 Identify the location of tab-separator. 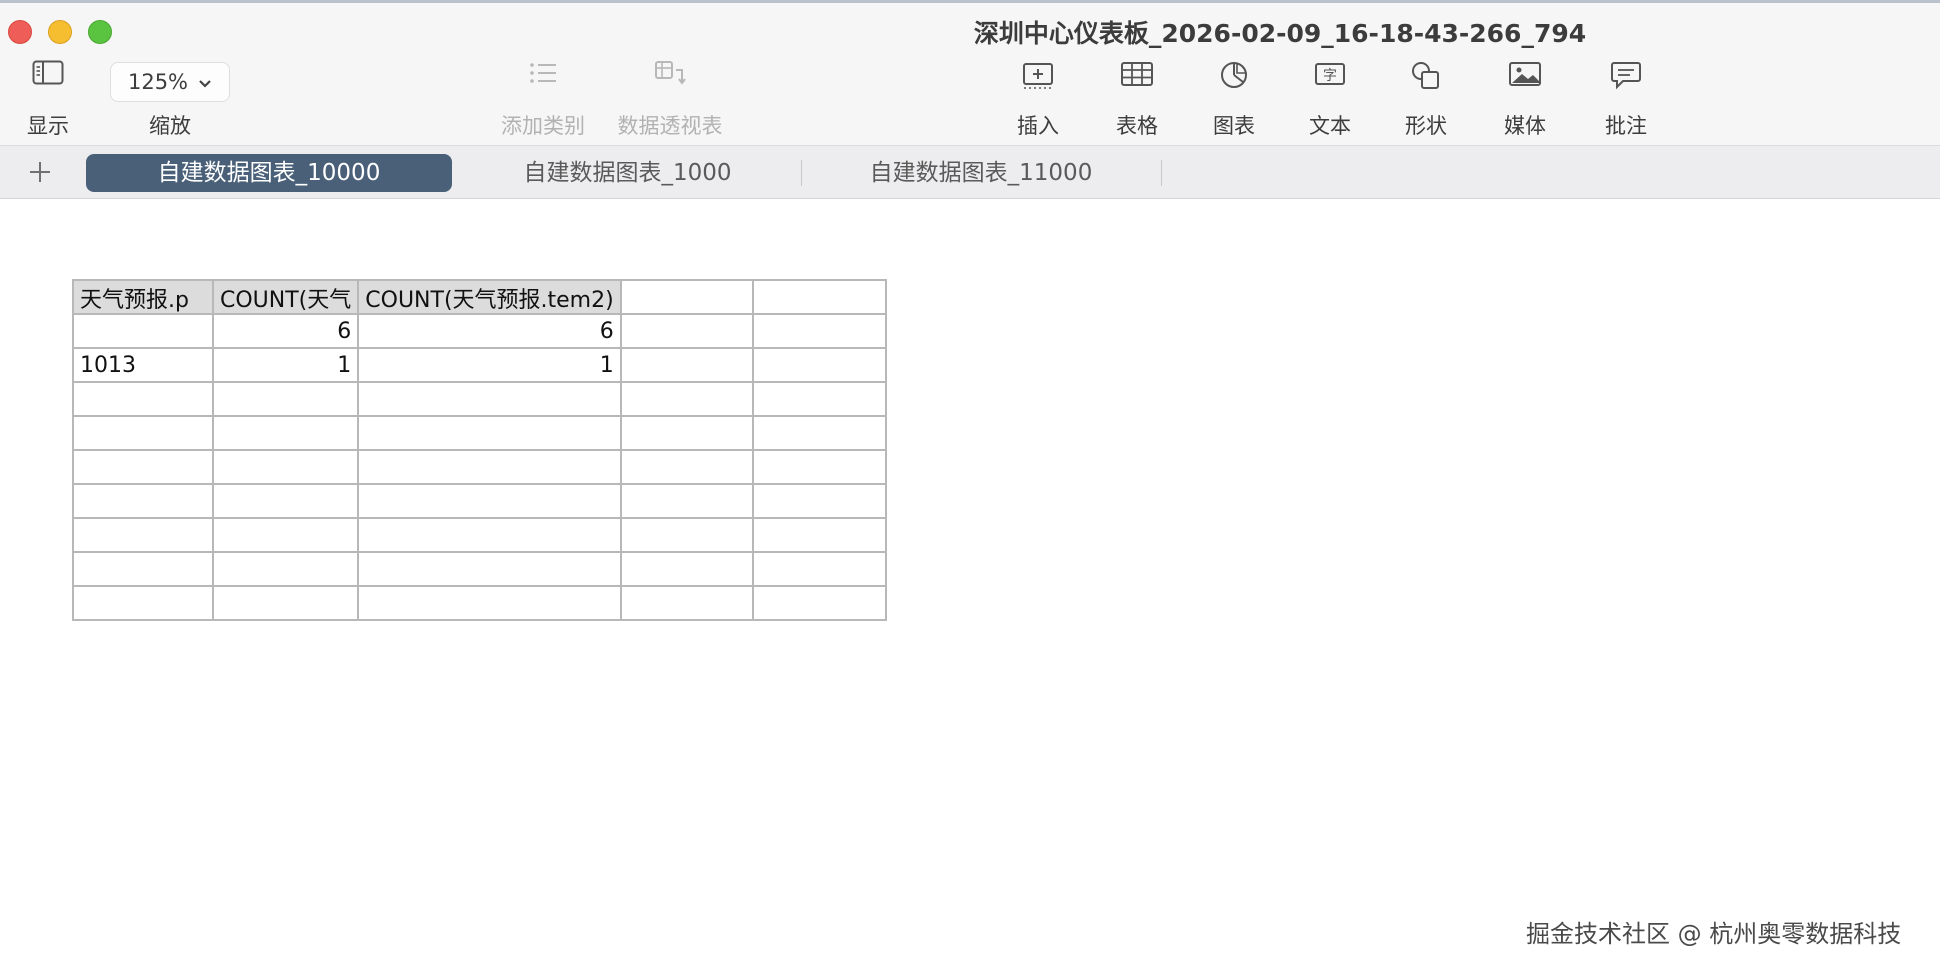
(1161, 173).